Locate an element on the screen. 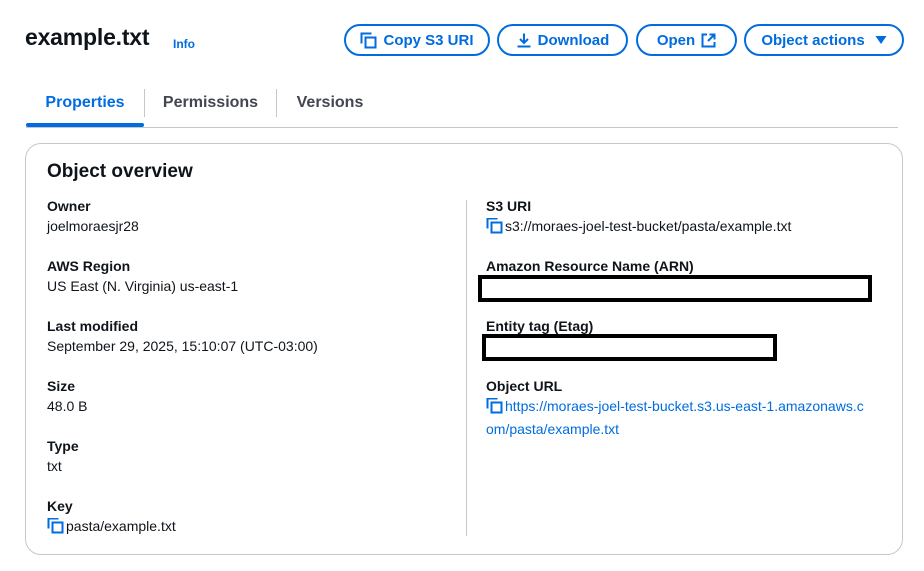 This screenshot has height=571, width=924. tab-properties: Properties is located at coordinates (85, 103).